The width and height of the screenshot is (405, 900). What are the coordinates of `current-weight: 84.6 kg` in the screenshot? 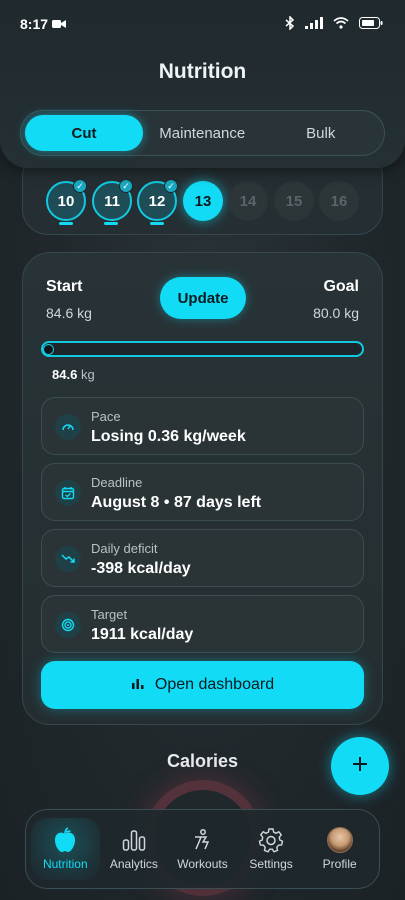 It's located at (73, 374).